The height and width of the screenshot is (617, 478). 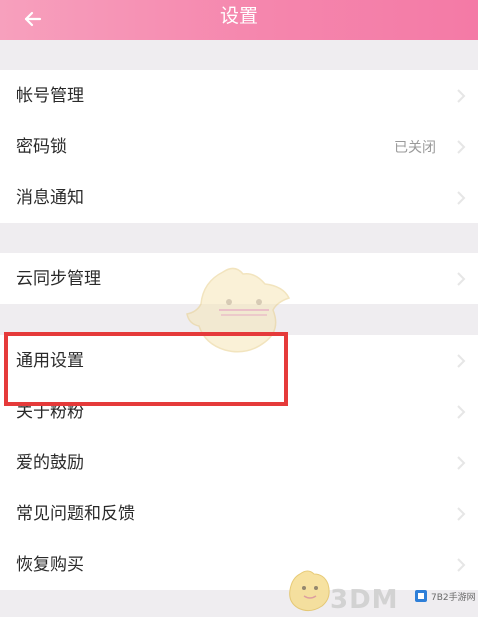 What do you see at coordinates (309, 591) in the screenshot?
I see `small-mascot-watermark-icon` at bounding box center [309, 591].